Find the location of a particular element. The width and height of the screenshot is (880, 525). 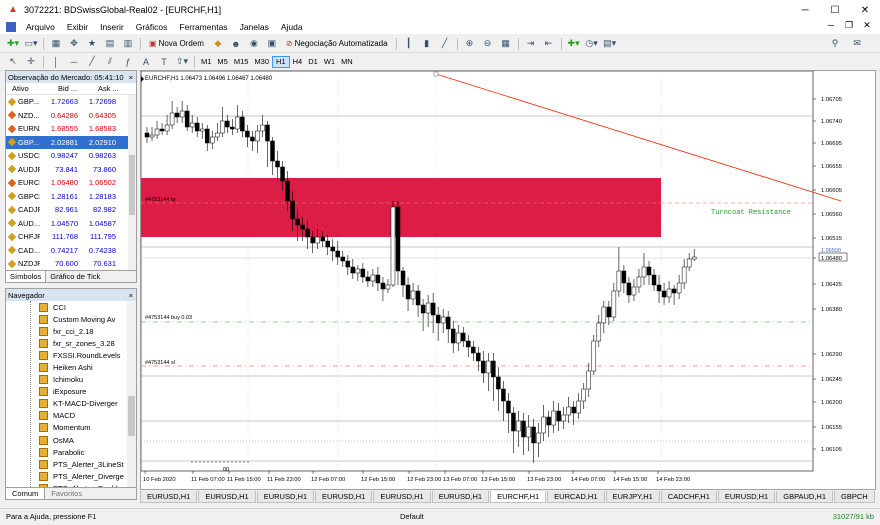

chart-tab: EURJPY,H1 is located at coordinates (632, 497).